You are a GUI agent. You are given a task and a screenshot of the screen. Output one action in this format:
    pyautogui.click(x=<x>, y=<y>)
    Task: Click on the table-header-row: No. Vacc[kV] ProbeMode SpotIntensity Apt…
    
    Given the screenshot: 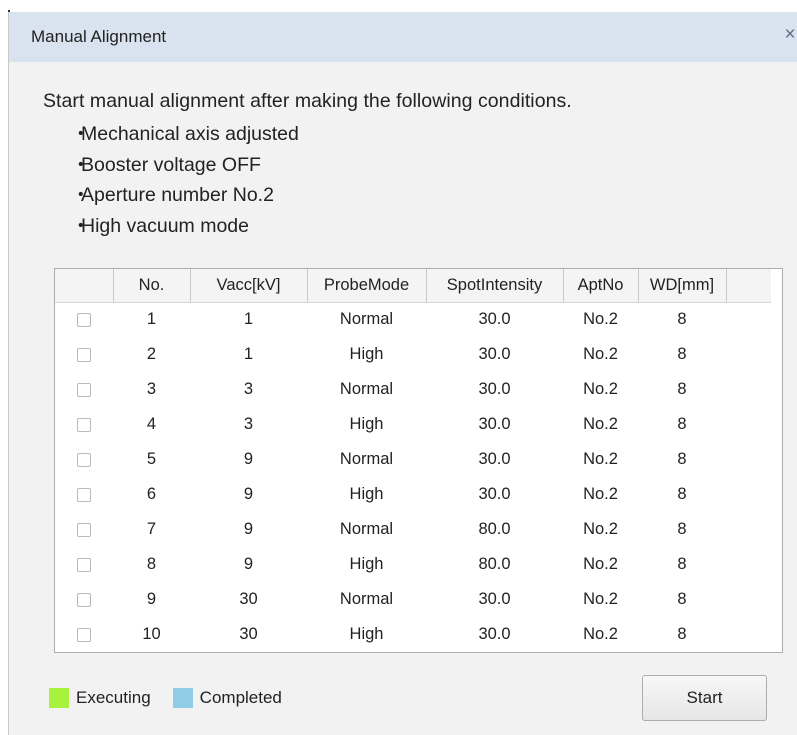 What is the action you would take?
    pyautogui.click(x=413, y=286)
    